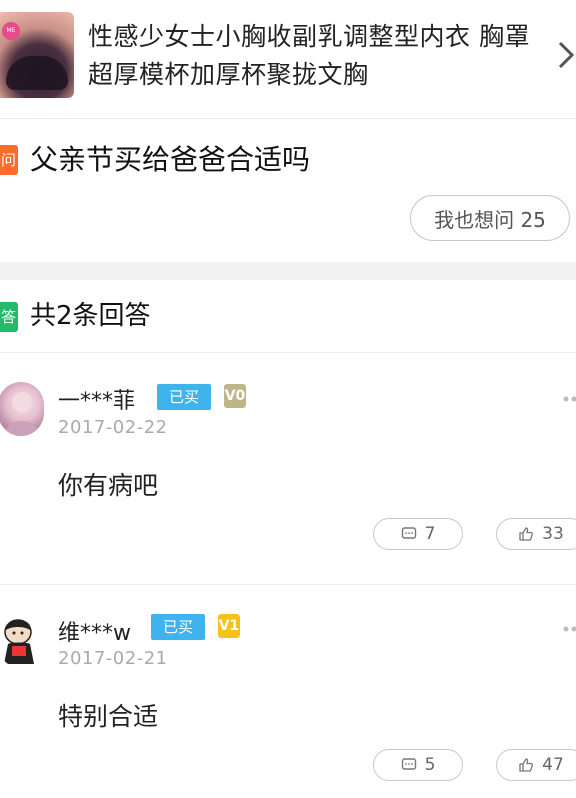  What do you see at coordinates (288, 271) in the screenshot?
I see `section-divider` at bounding box center [288, 271].